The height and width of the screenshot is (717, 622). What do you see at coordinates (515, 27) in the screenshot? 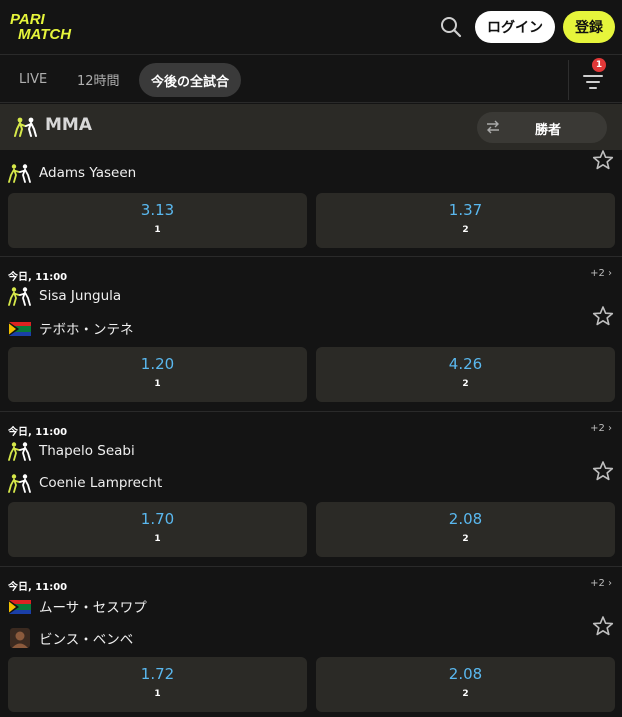
I see `login-button: ログイン` at bounding box center [515, 27].